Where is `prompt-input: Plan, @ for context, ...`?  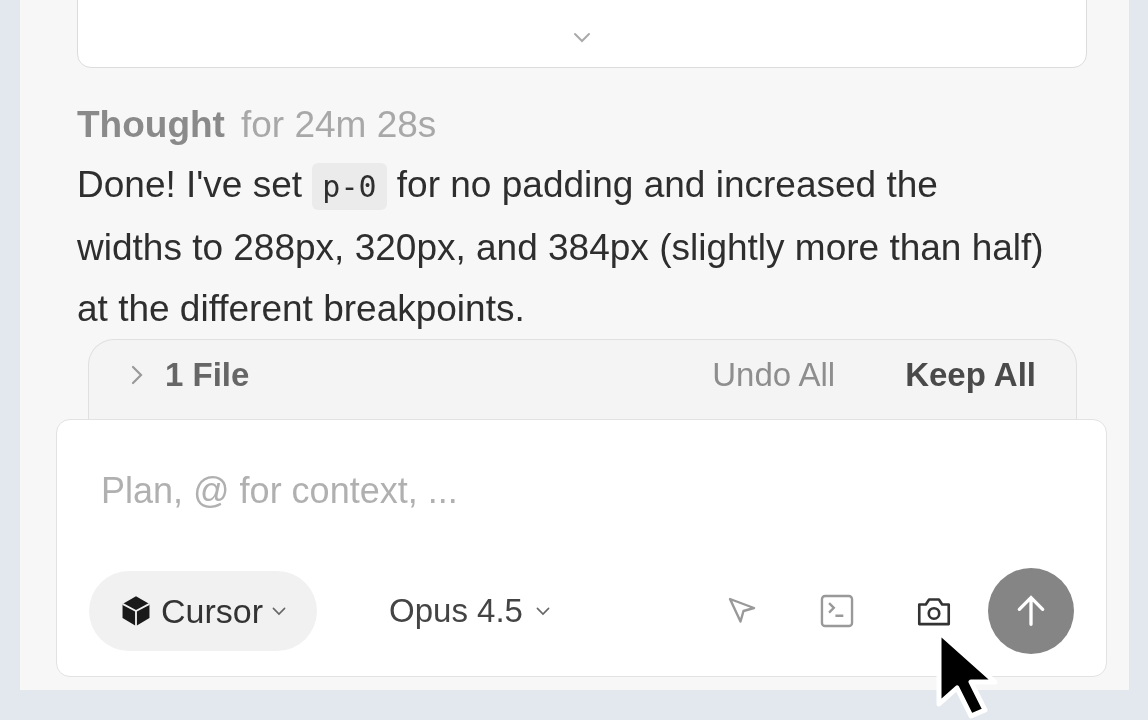 prompt-input: Plan, @ for context, ... is located at coordinates (401, 491).